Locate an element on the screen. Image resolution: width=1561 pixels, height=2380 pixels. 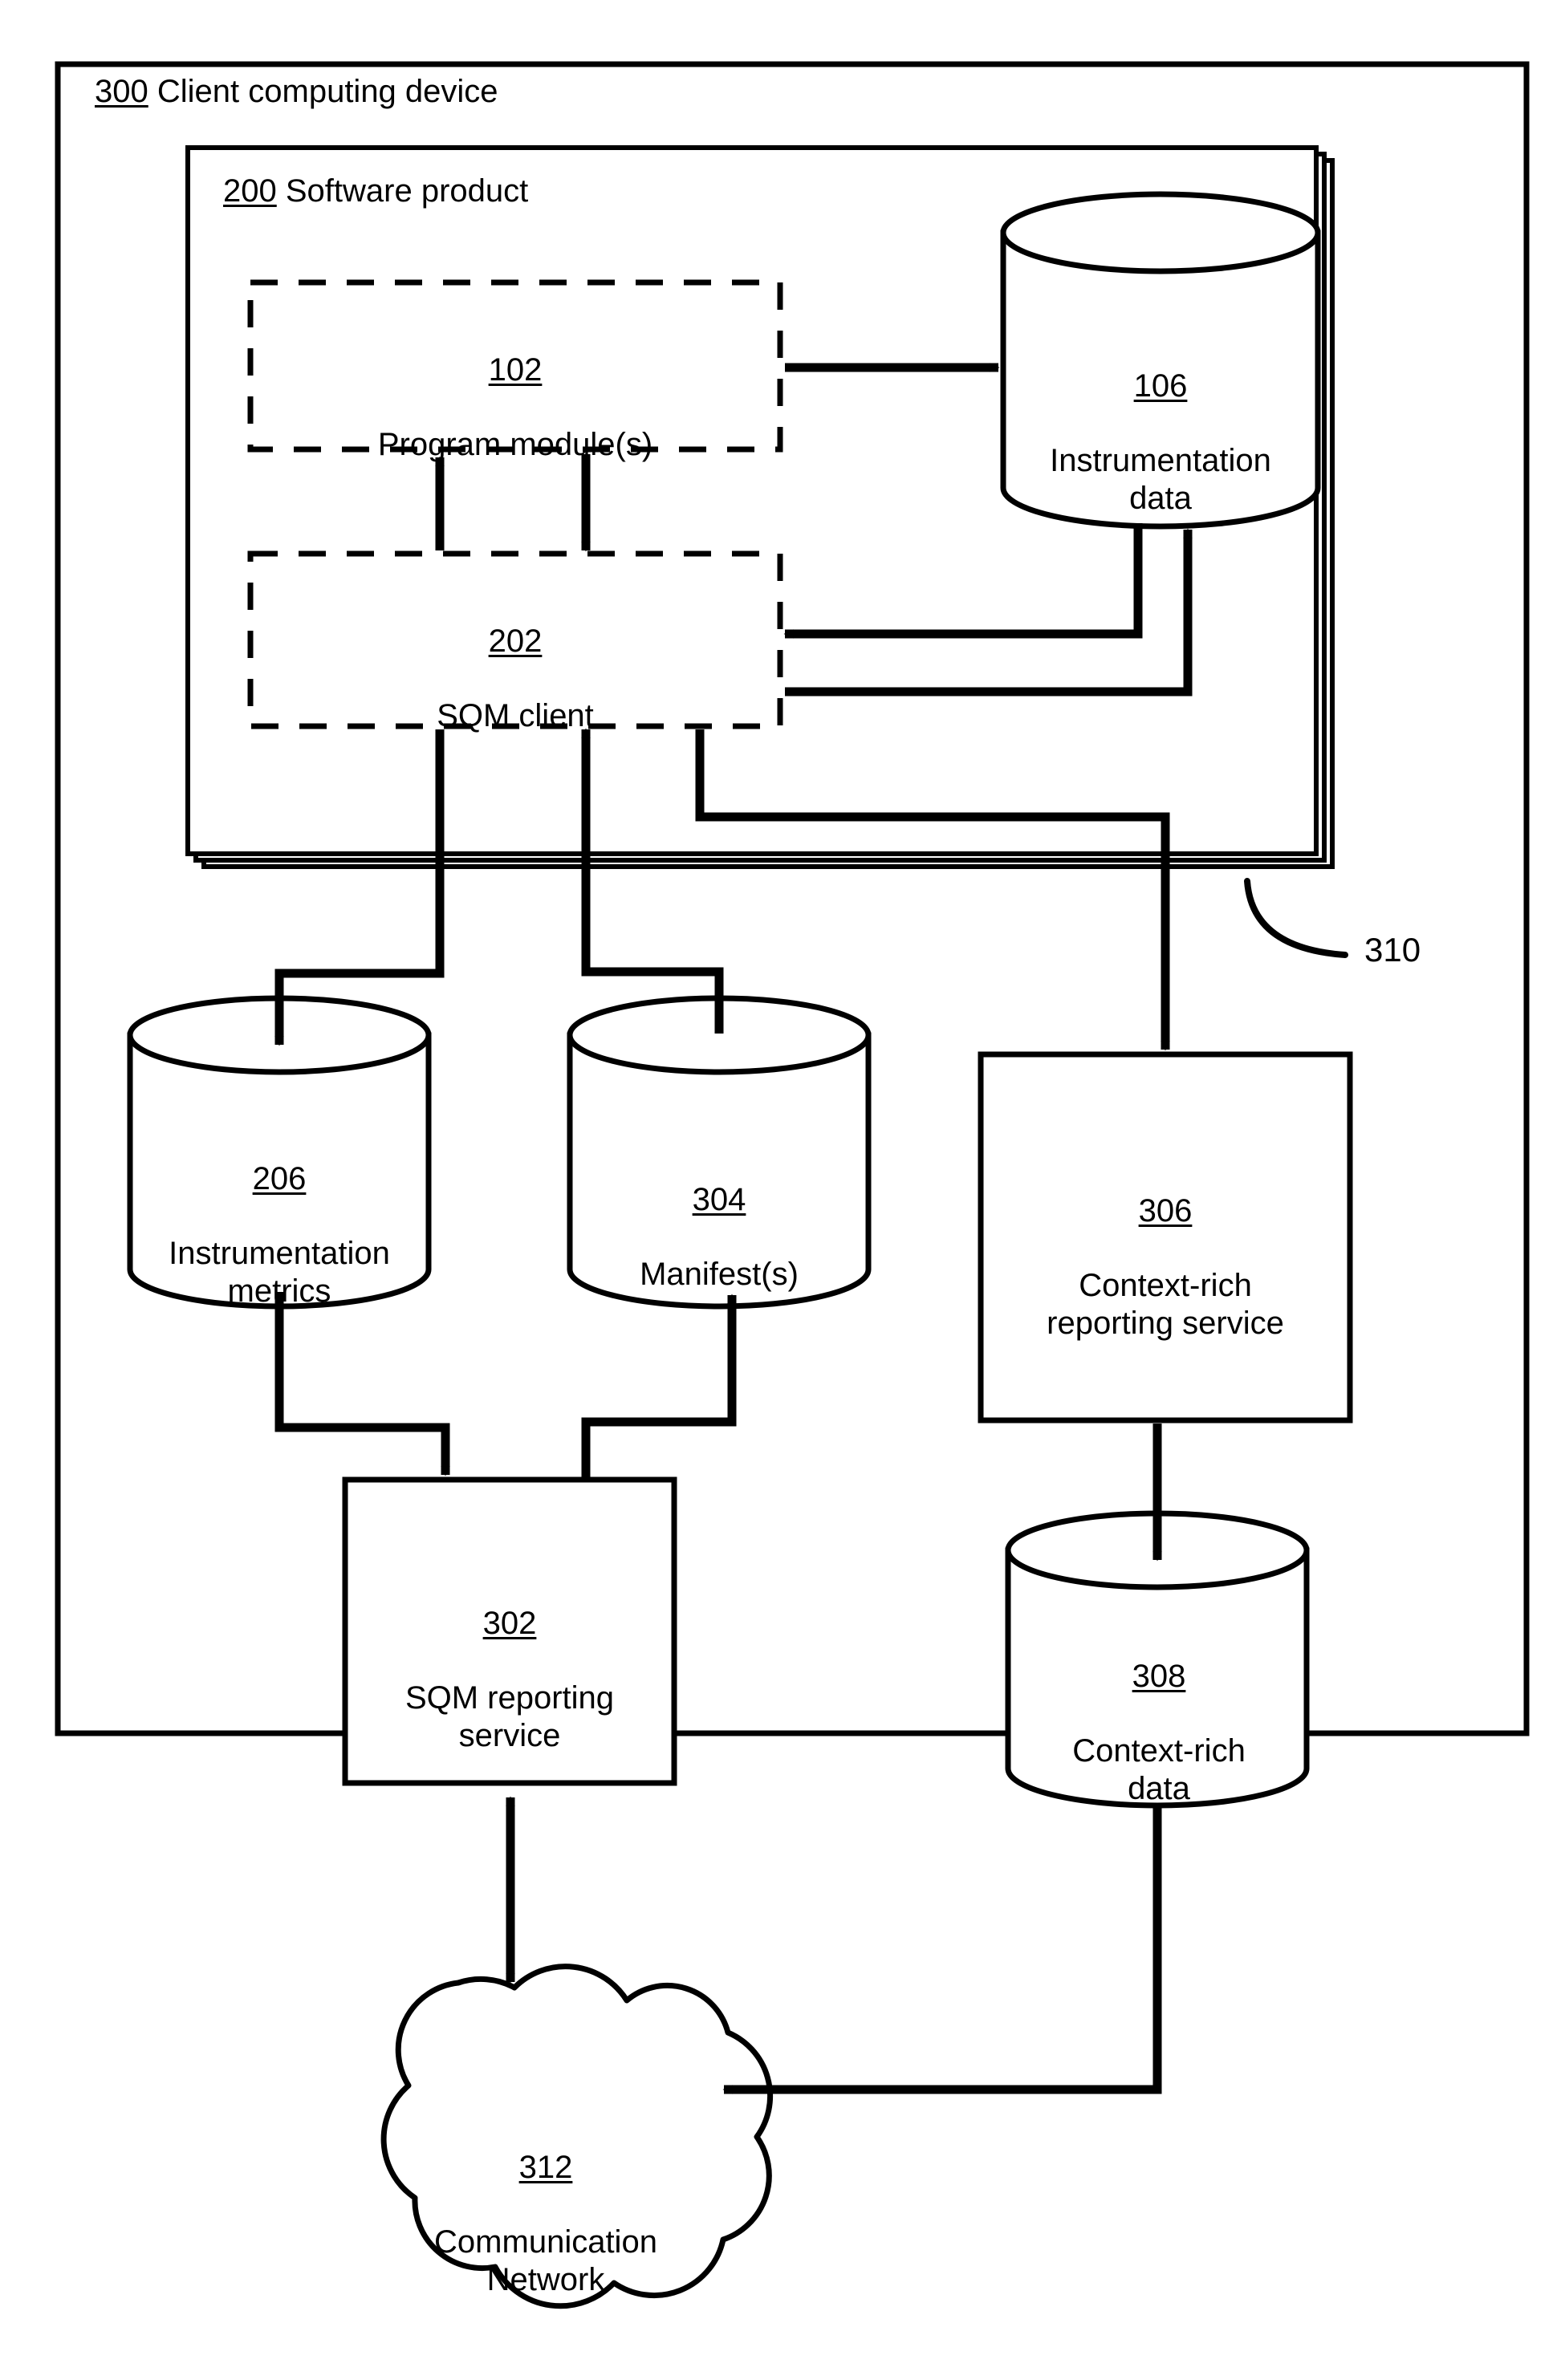
software-product-label-200: 200 Software product is located at coordinates (375, 191).